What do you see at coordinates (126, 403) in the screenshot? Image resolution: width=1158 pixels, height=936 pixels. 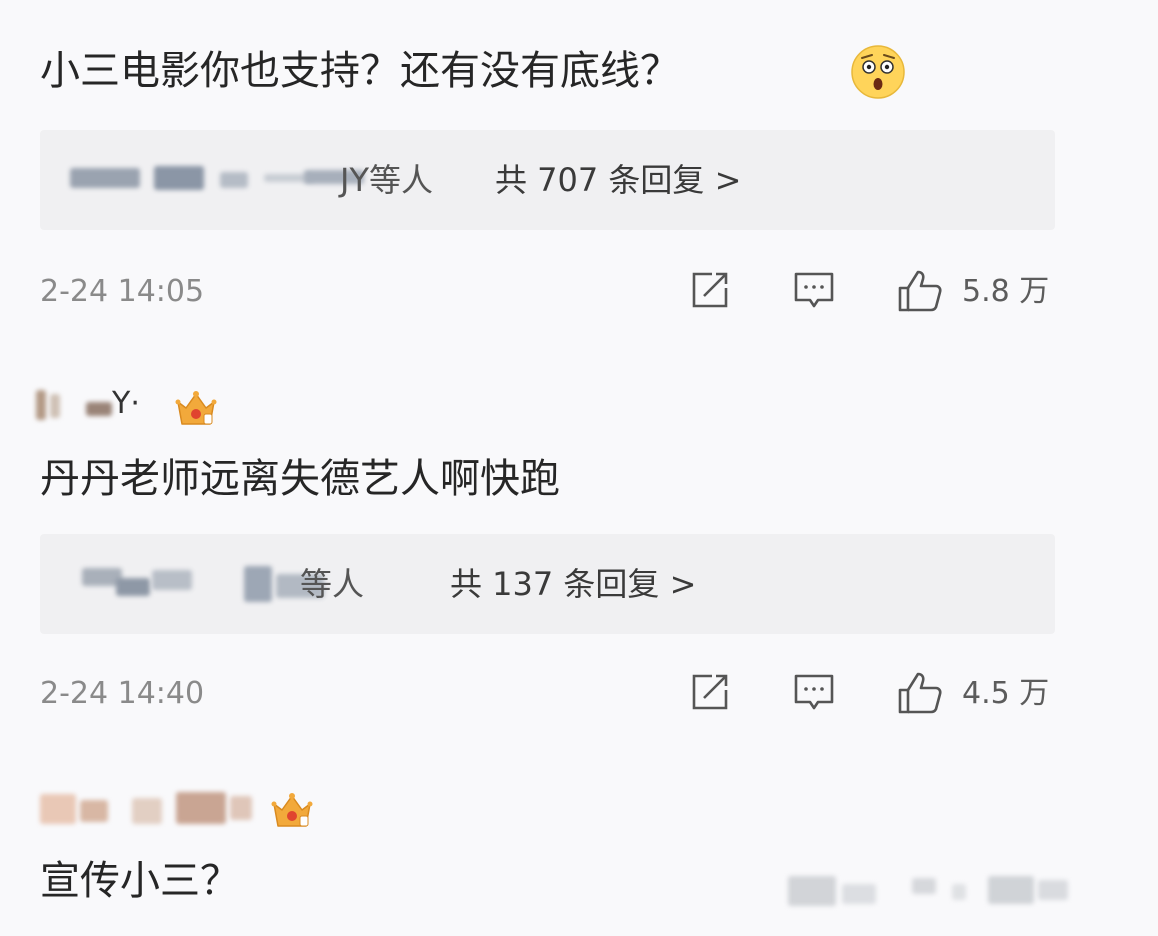 I see `username-text: Y·` at bounding box center [126, 403].